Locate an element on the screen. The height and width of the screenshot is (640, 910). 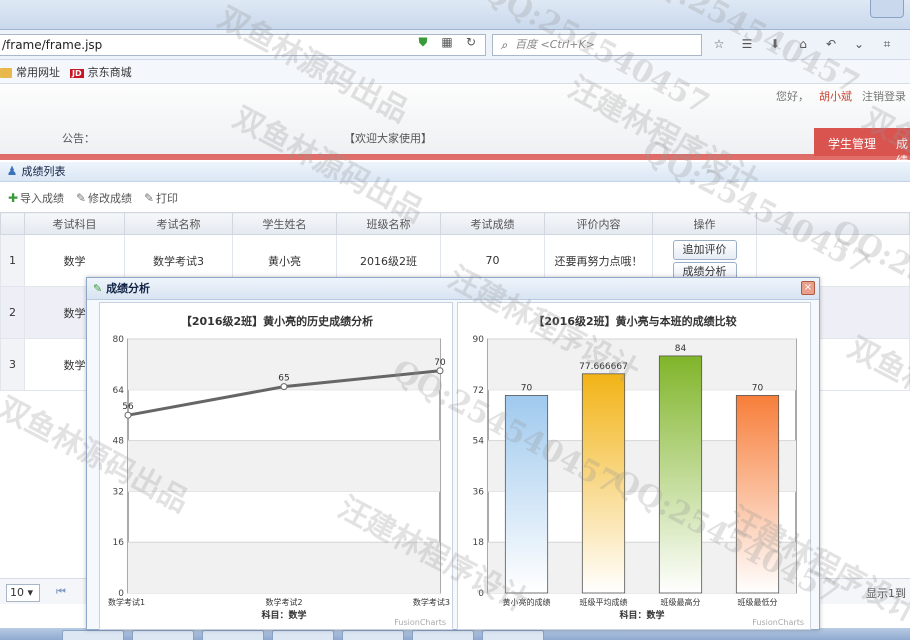
col-score: 考试成绩 is located at coordinates (492, 223).